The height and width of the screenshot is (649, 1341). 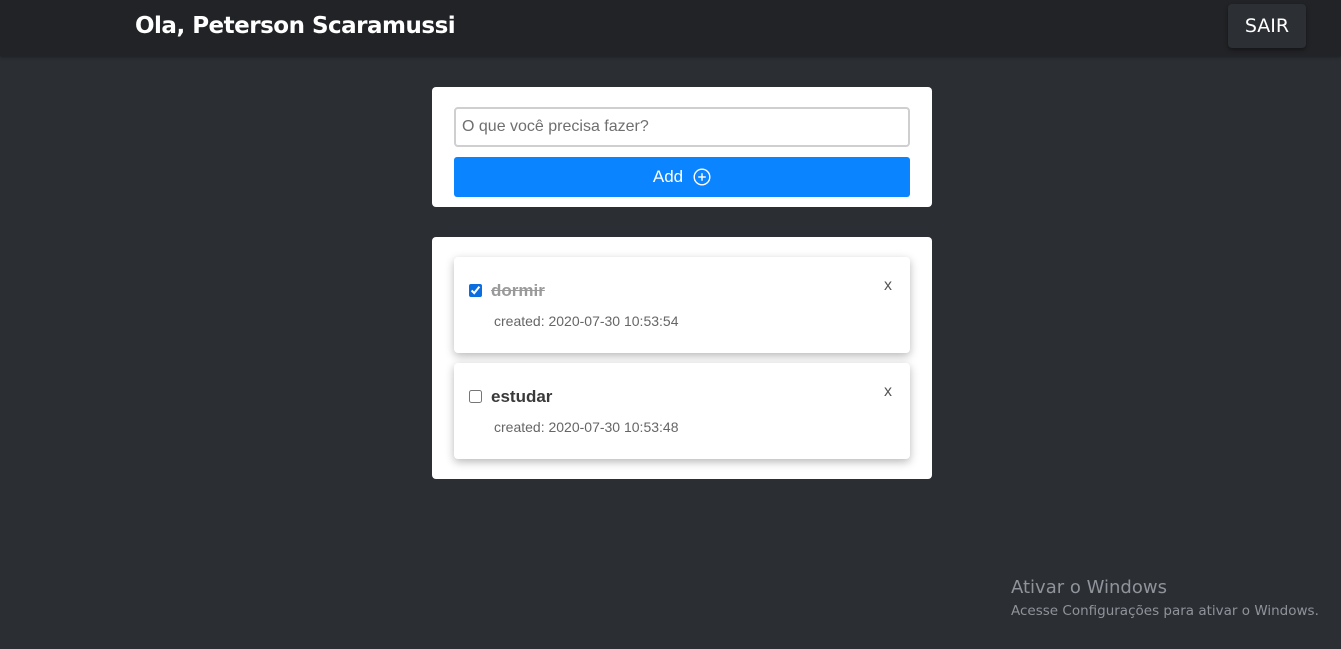 What do you see at coordinates (682, 305) in the screenshot?
I see `task-item: dormir created: 2020-07-30 10:53:54 x` at bounding box center [682, 305].